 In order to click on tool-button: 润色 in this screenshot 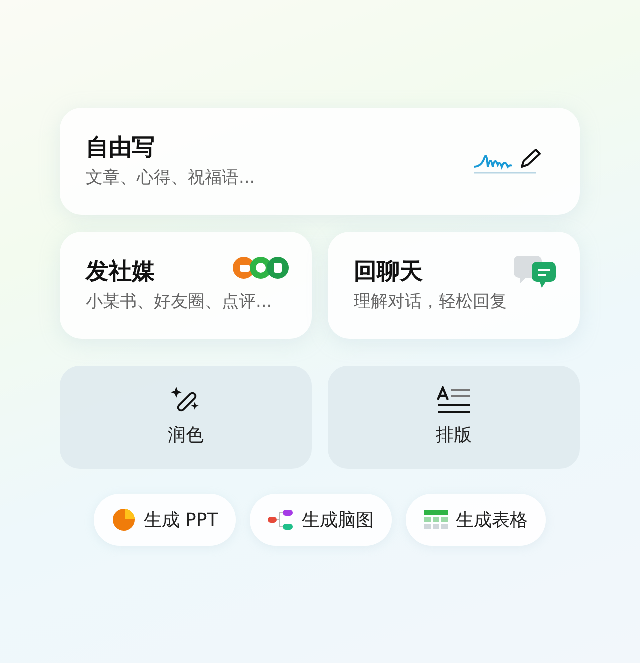, I will do `click(186, 417)`.